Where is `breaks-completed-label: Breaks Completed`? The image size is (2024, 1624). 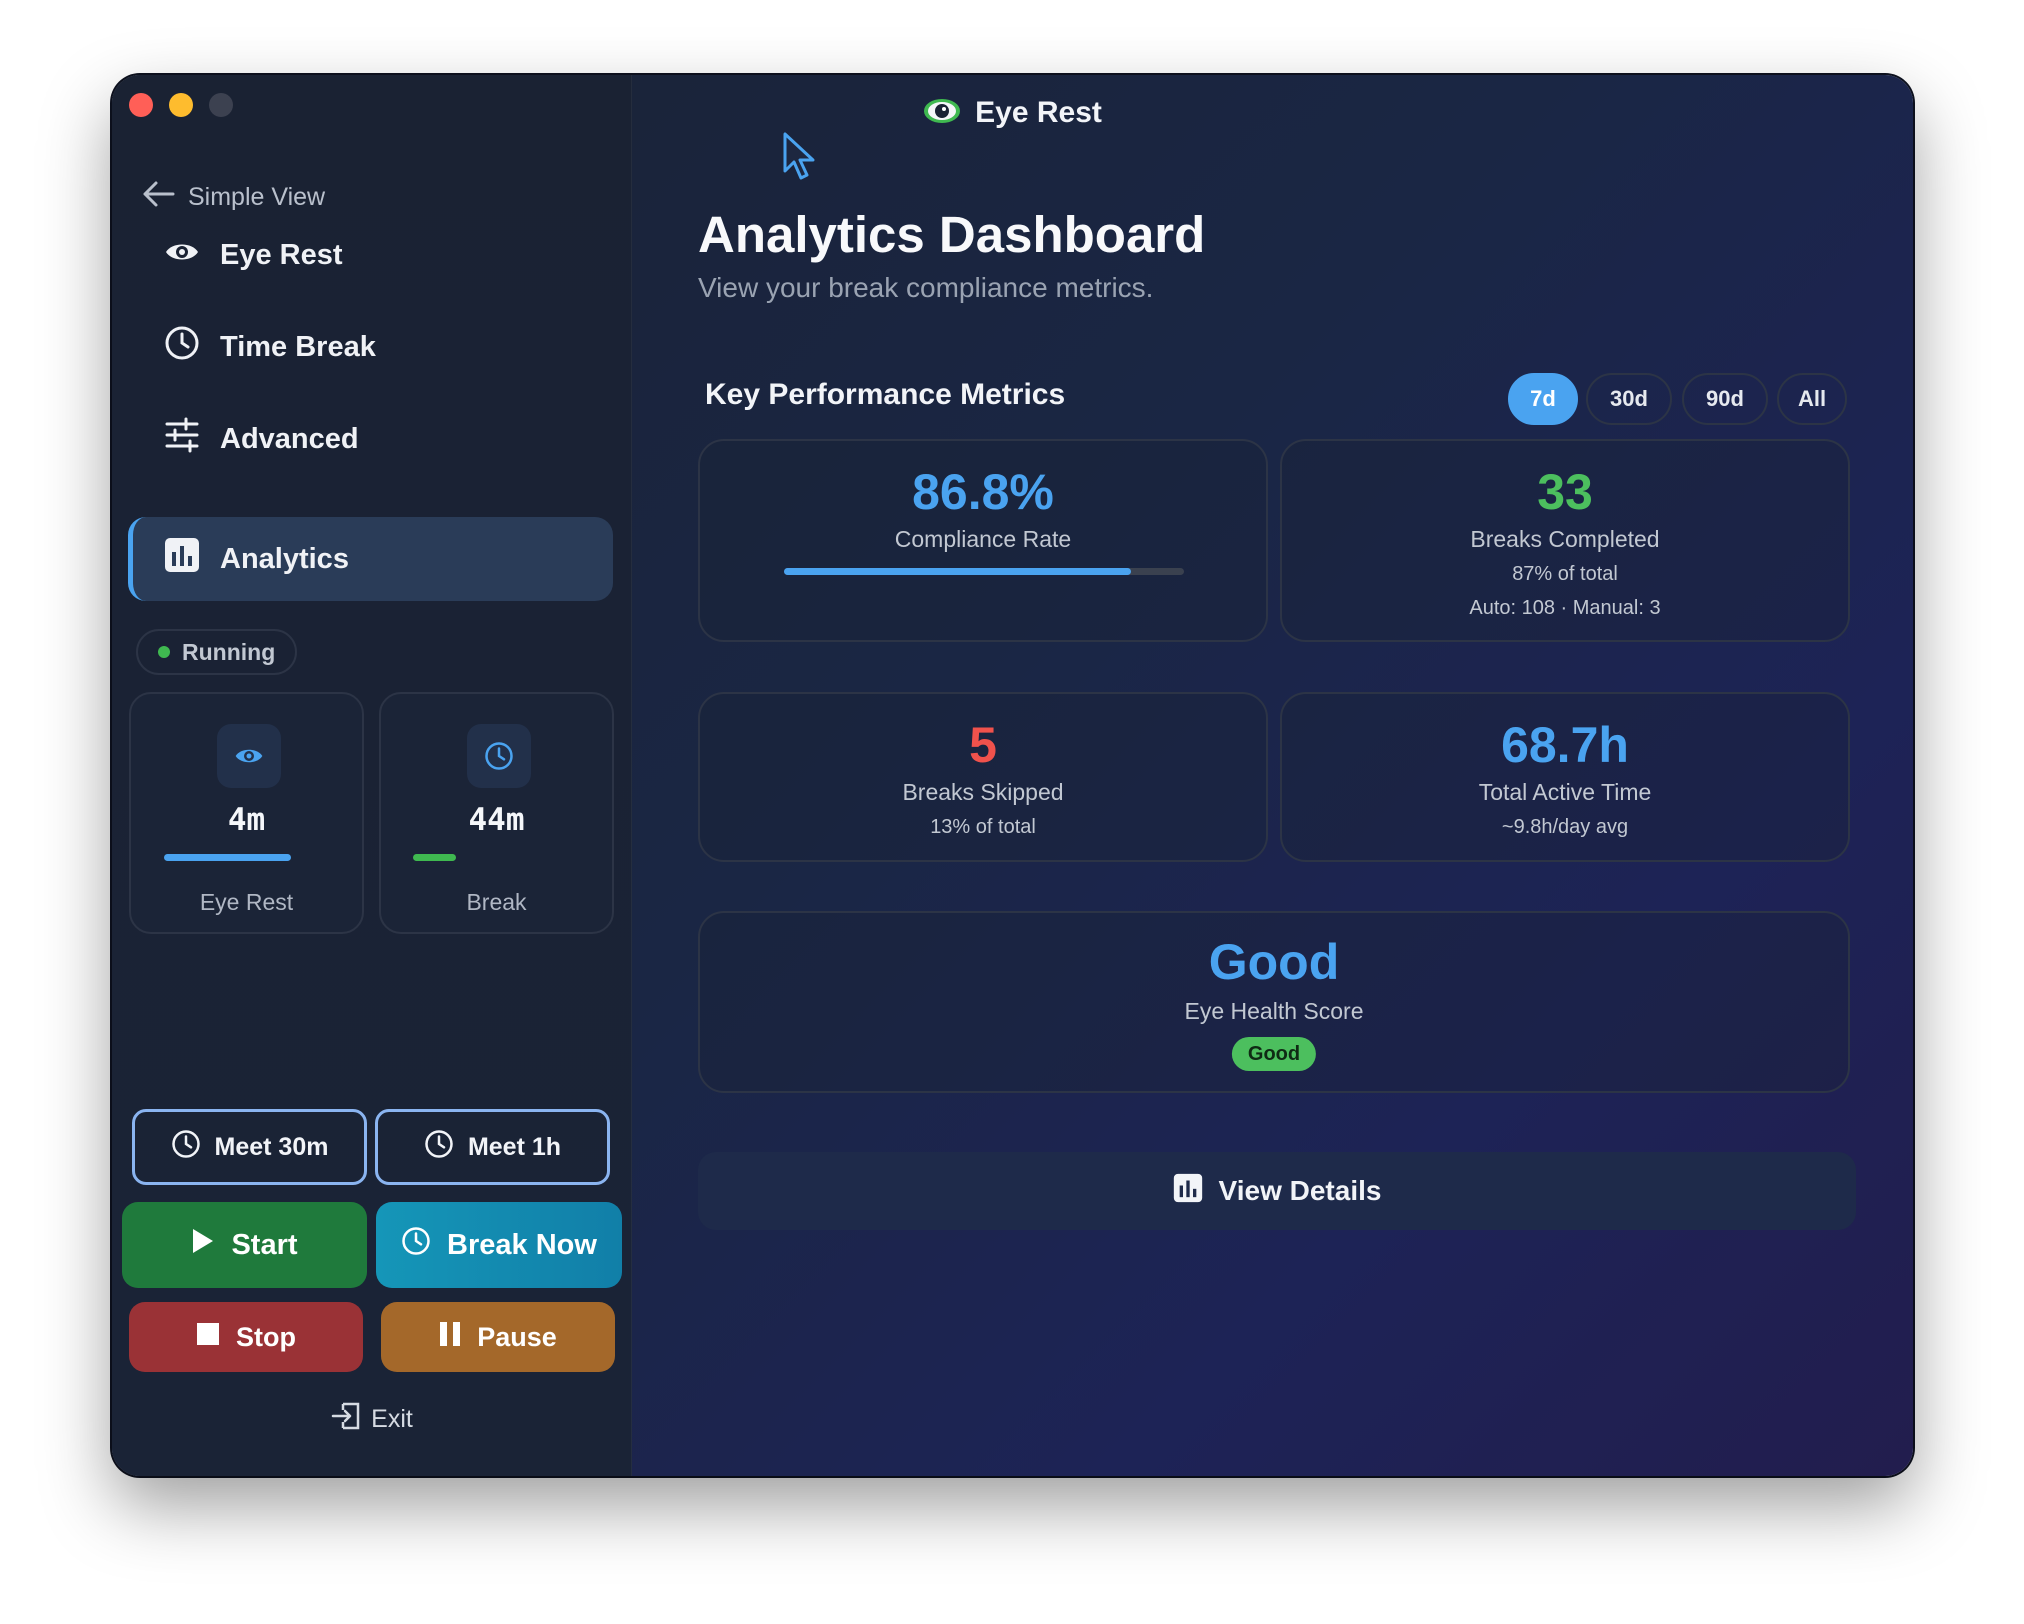
breaks-completed-label: Breaks Completed is located at coordinates (1565, 539).